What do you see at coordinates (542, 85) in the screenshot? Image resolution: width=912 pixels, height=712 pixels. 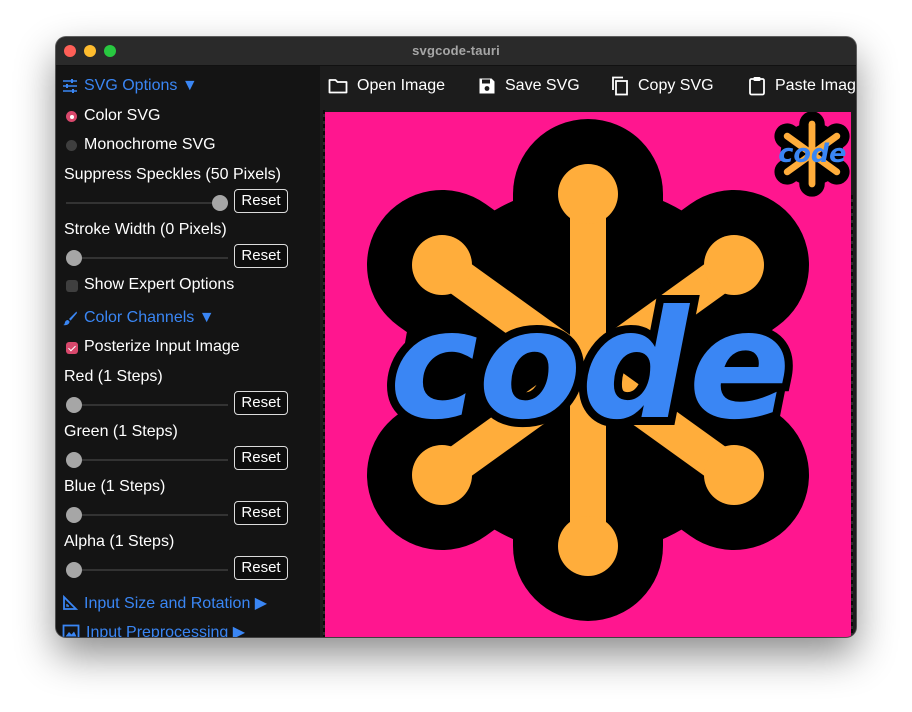 I see `save-svg-label: Save SVG` at bounding box center [542, 85].